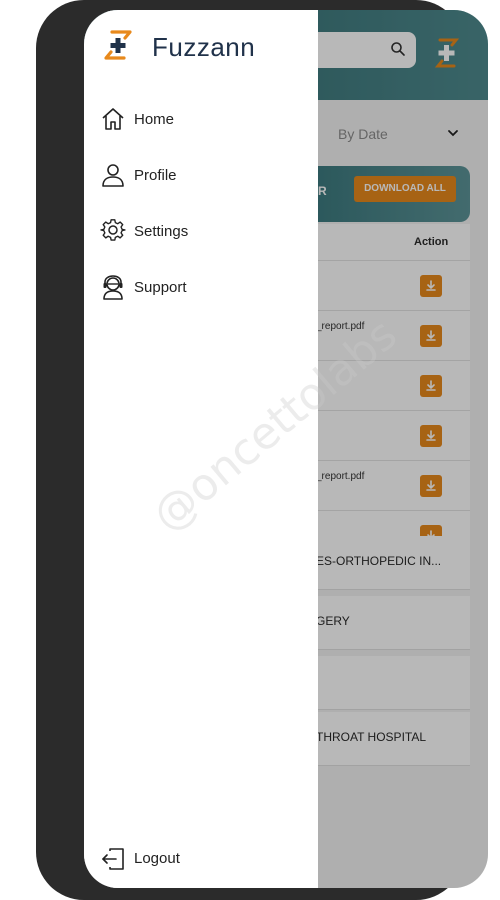  I want to click on drawer-item-support: Support, so click(200, 288).